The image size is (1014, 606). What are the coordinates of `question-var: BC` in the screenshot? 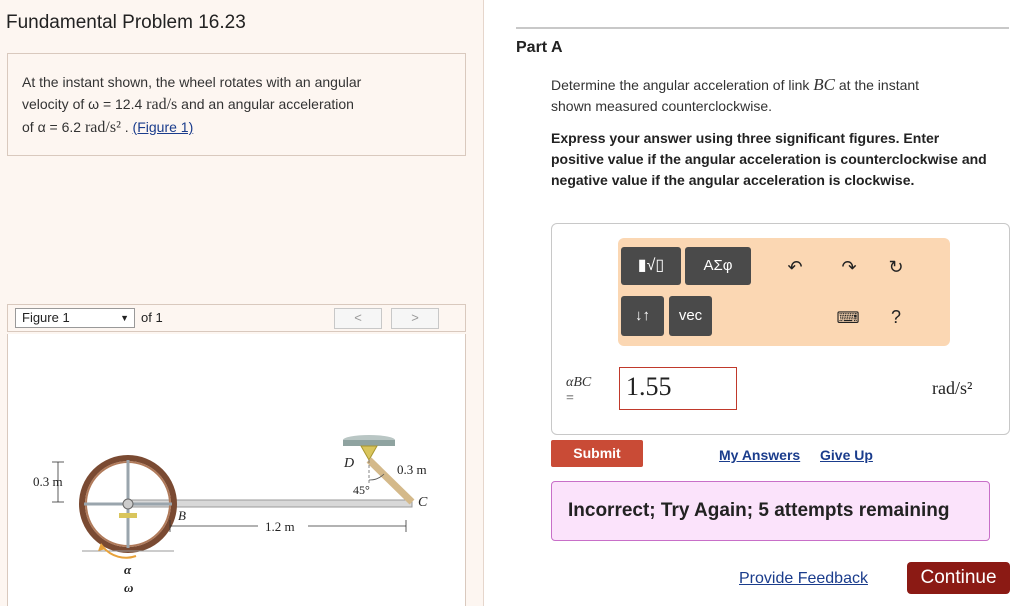 It's located at (824, 84).